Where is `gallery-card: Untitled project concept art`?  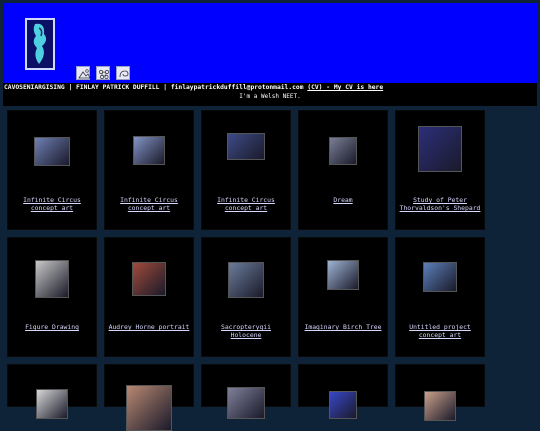 gallery-card: Untitled project concept art is located at coordinates (440, 297).